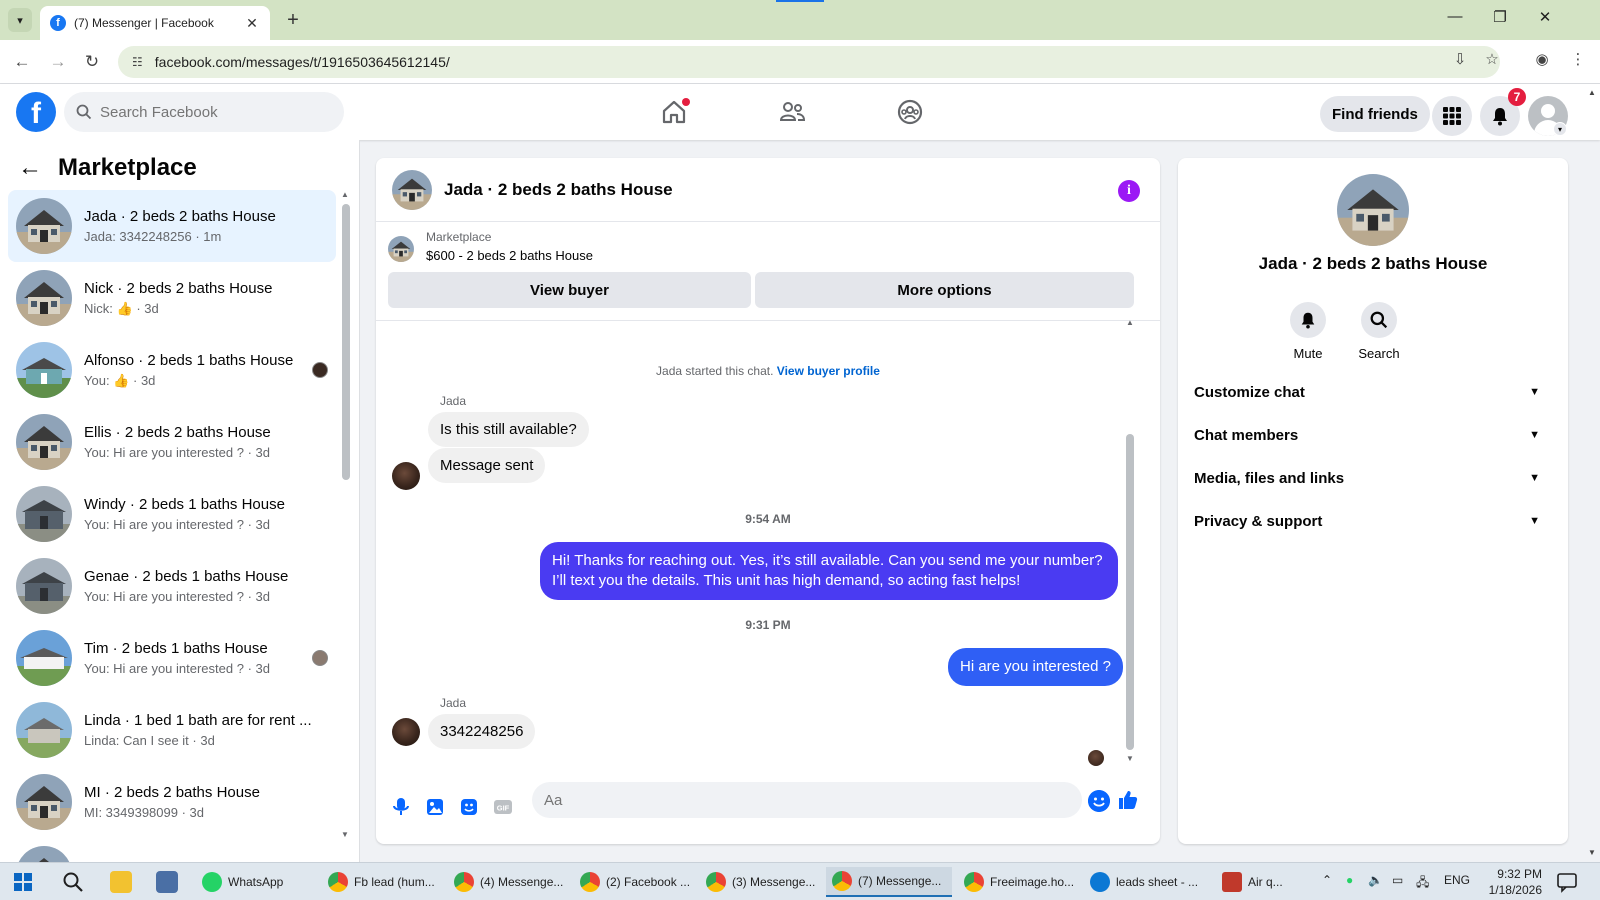 This screenshot has width=1600, height=900. What do you see at coordinates (792, 112) in the screenshot?
I see `friends-icon` at bounding box center [792, 112].